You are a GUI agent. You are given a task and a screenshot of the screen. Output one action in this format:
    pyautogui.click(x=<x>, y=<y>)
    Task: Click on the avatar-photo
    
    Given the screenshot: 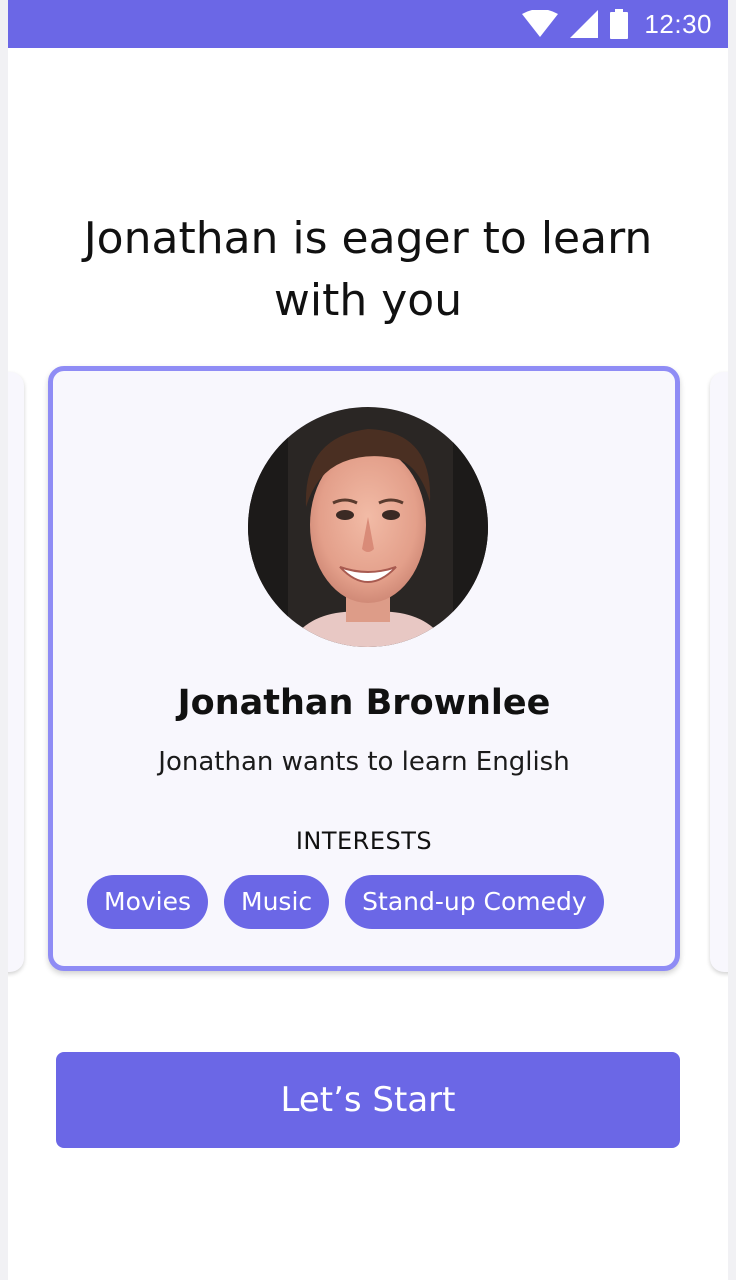 What is the action you would take?
    pyautogui.click(x=368, y=527)
    